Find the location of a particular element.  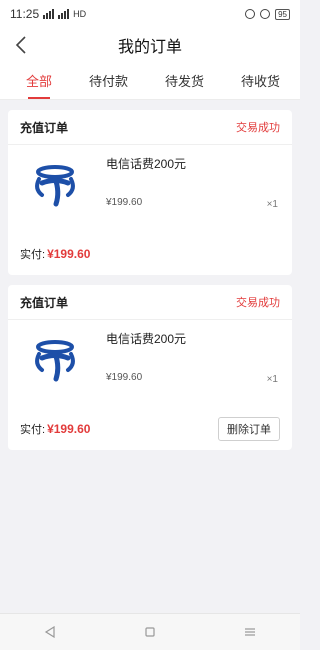

delete-order-button: 删除订单 is located at coordinates (249, 429).